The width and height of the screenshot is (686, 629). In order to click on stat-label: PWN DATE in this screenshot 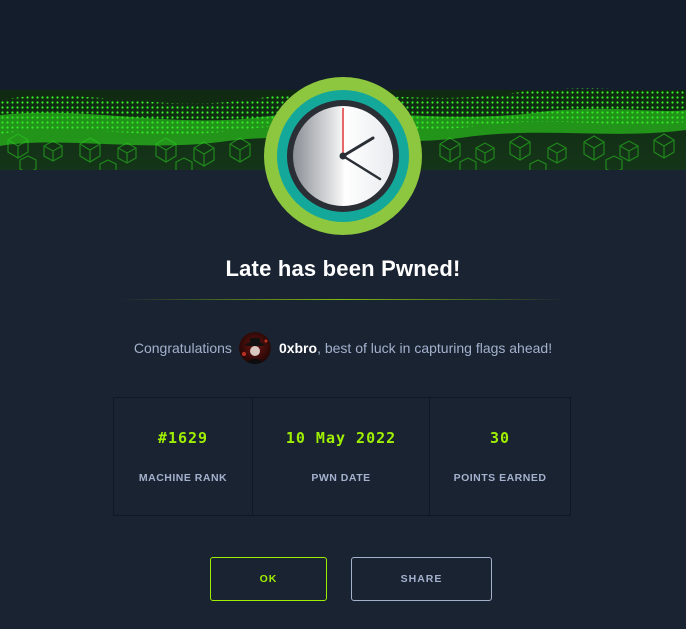, I will do `click(341, 478)`.